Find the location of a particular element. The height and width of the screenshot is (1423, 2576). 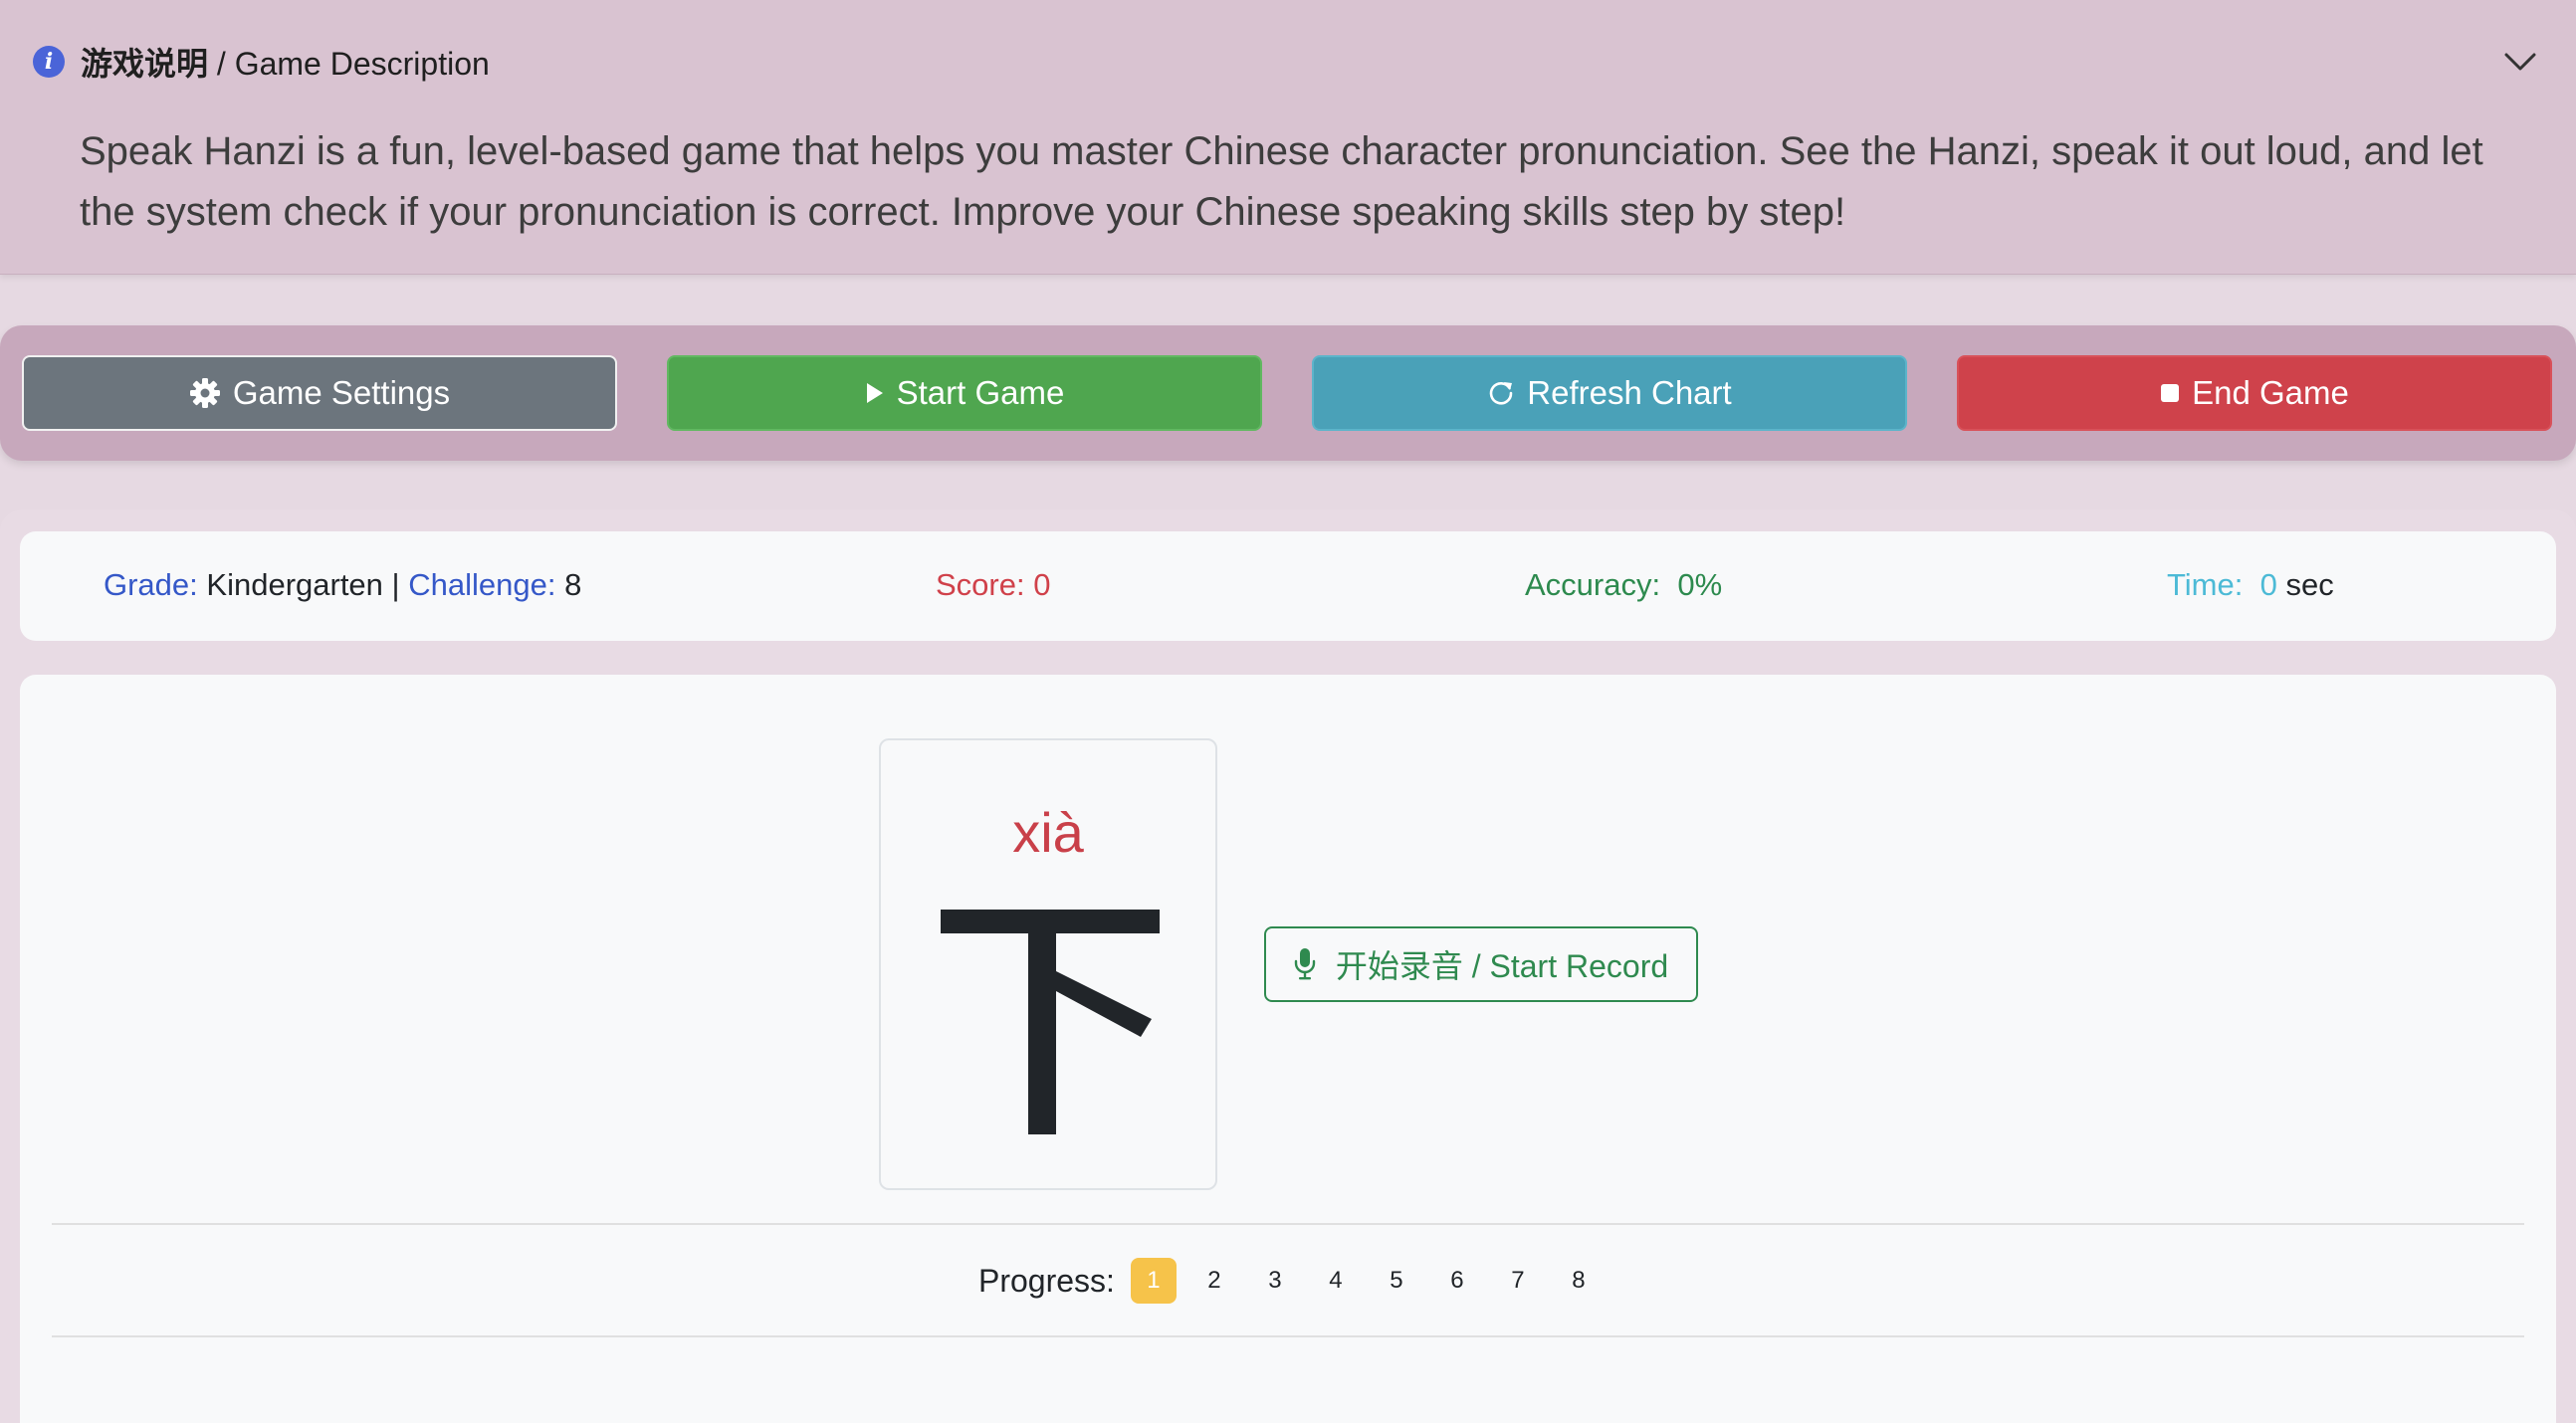

progress-label: Progress: is located at coordinates (1046, 1280).